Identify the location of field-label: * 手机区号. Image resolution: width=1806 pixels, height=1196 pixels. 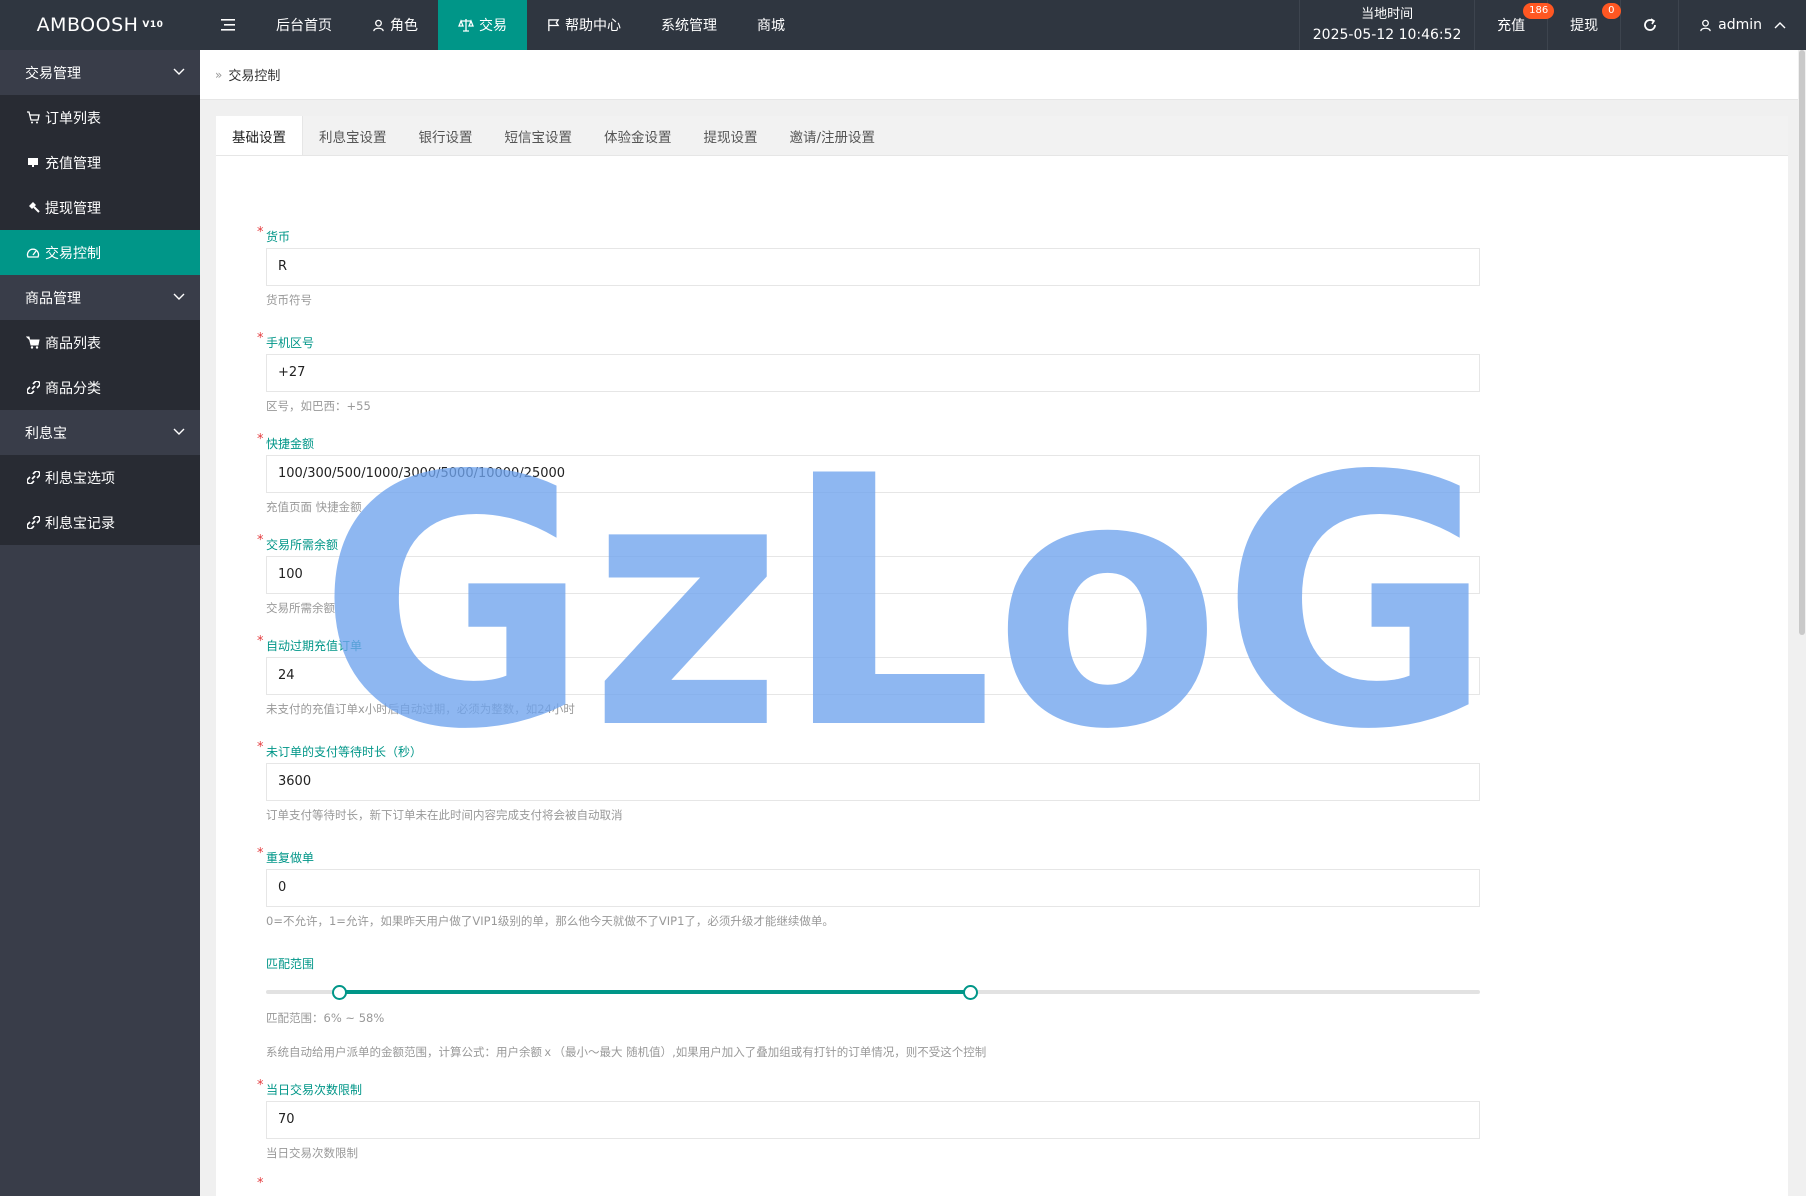
(286, 340).